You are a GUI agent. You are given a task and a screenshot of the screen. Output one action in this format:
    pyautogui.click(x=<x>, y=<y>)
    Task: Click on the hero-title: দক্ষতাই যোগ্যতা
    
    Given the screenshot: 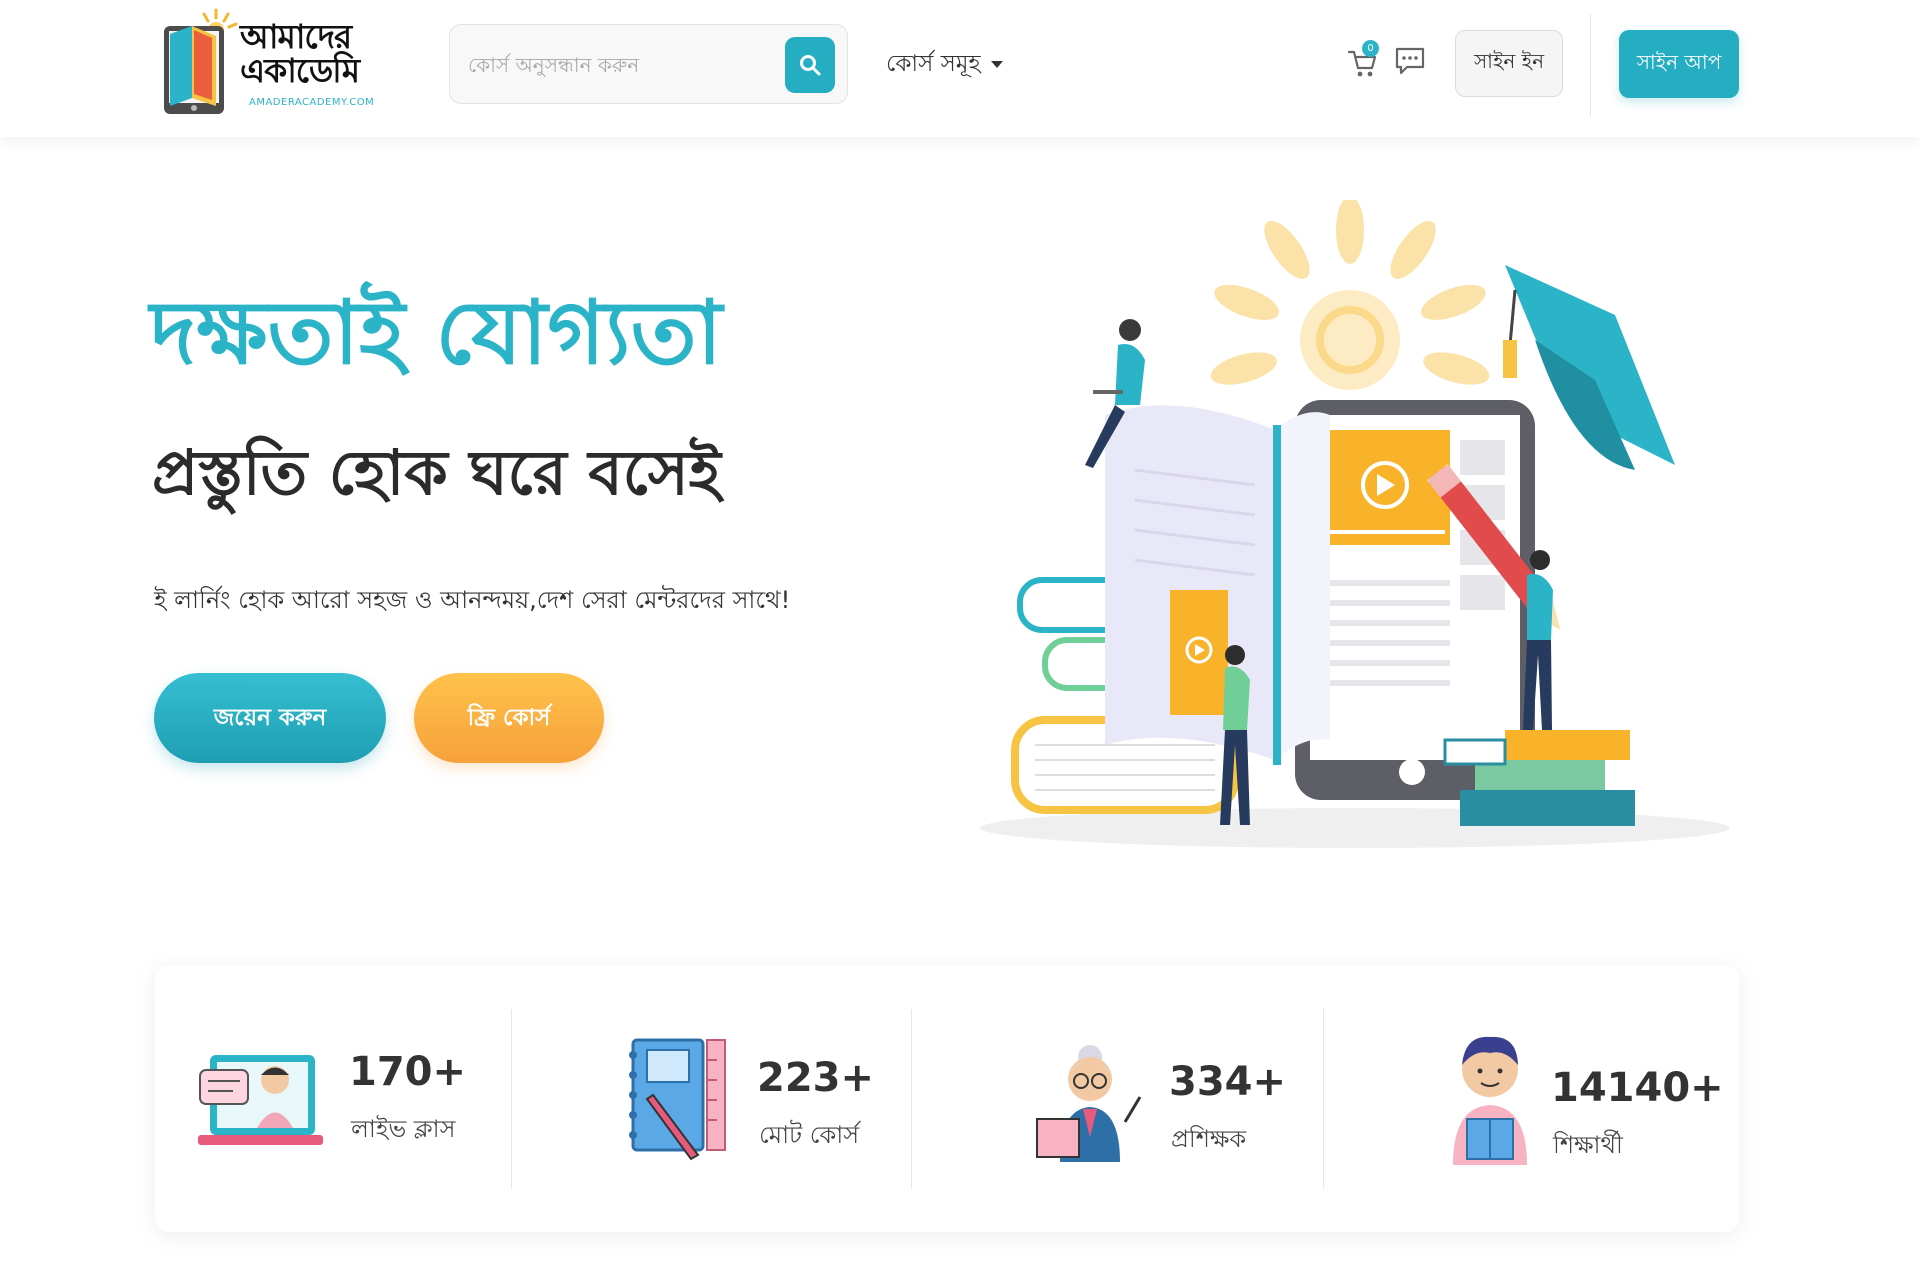 What is the action you would take?
    pyautogui.click(x=436, y=332)
    